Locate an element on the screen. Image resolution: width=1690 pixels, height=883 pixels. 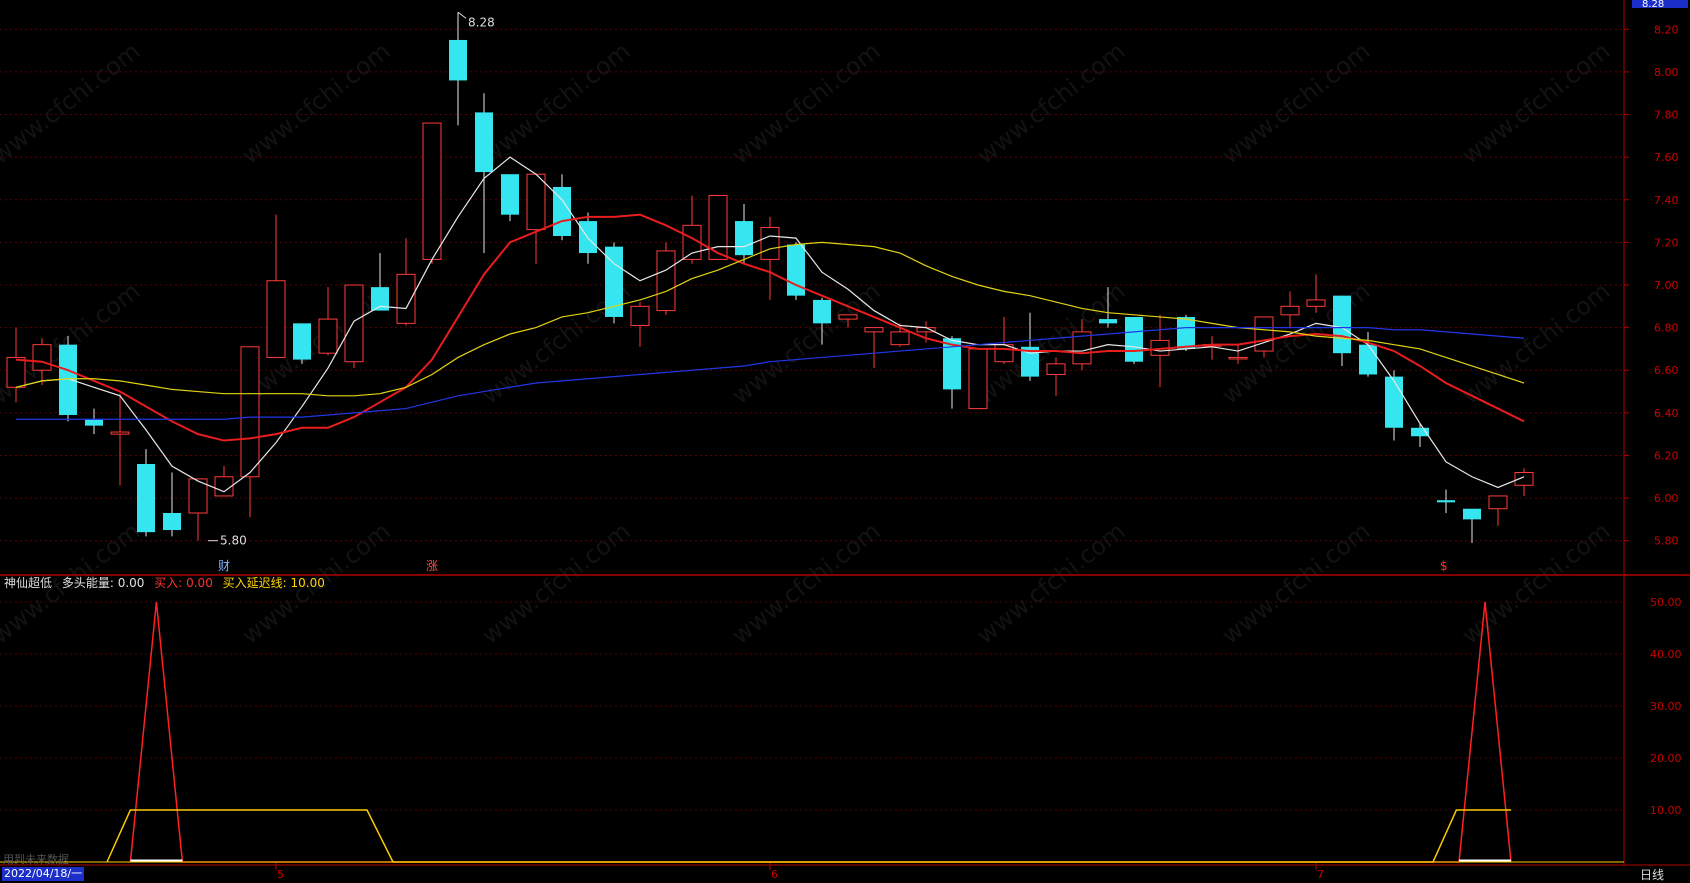
x-tick-label: 6 is located at coordinates (774, 874).